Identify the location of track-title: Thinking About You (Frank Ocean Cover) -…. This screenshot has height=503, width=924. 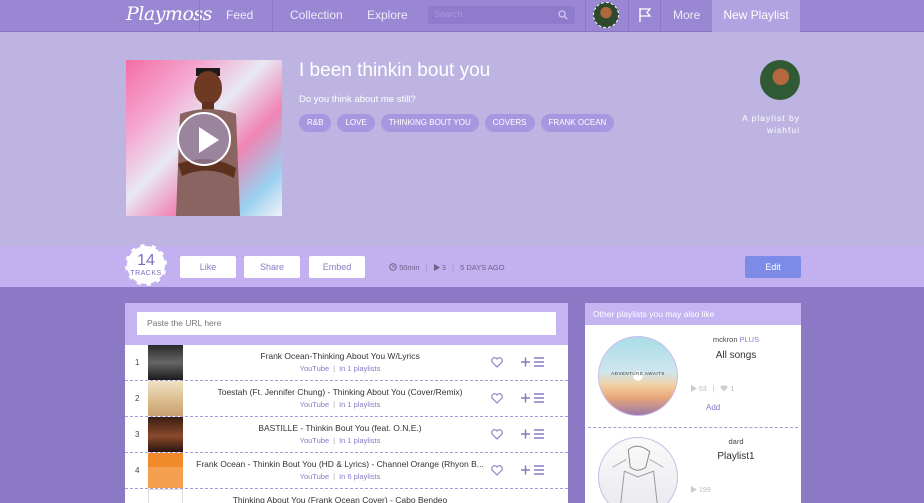
(340, 499).